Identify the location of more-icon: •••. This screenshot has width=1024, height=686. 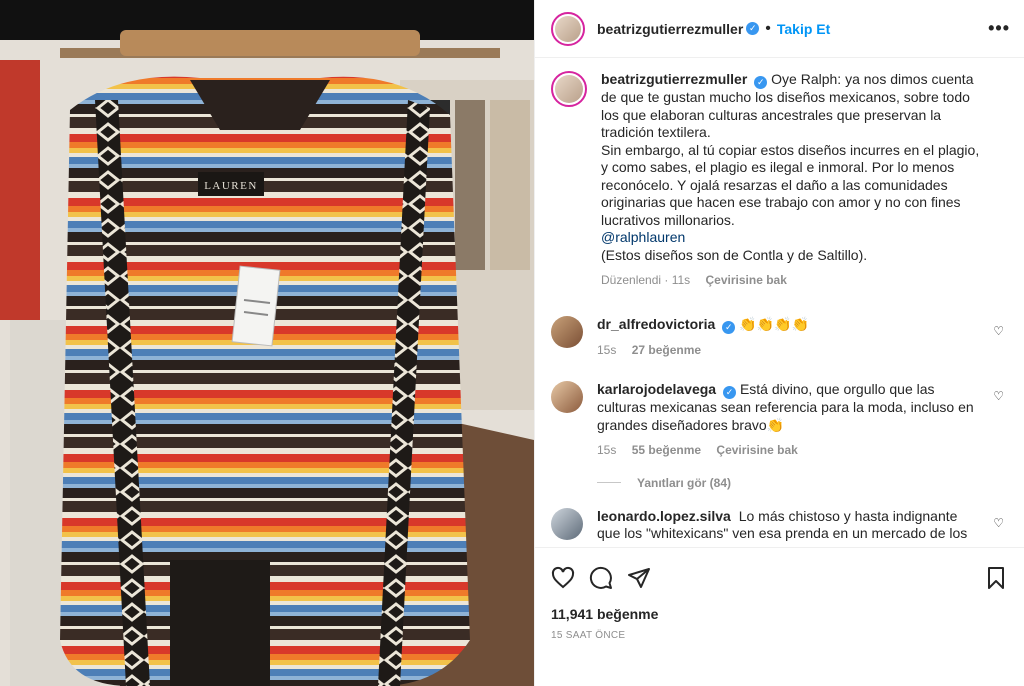
(999, 28).